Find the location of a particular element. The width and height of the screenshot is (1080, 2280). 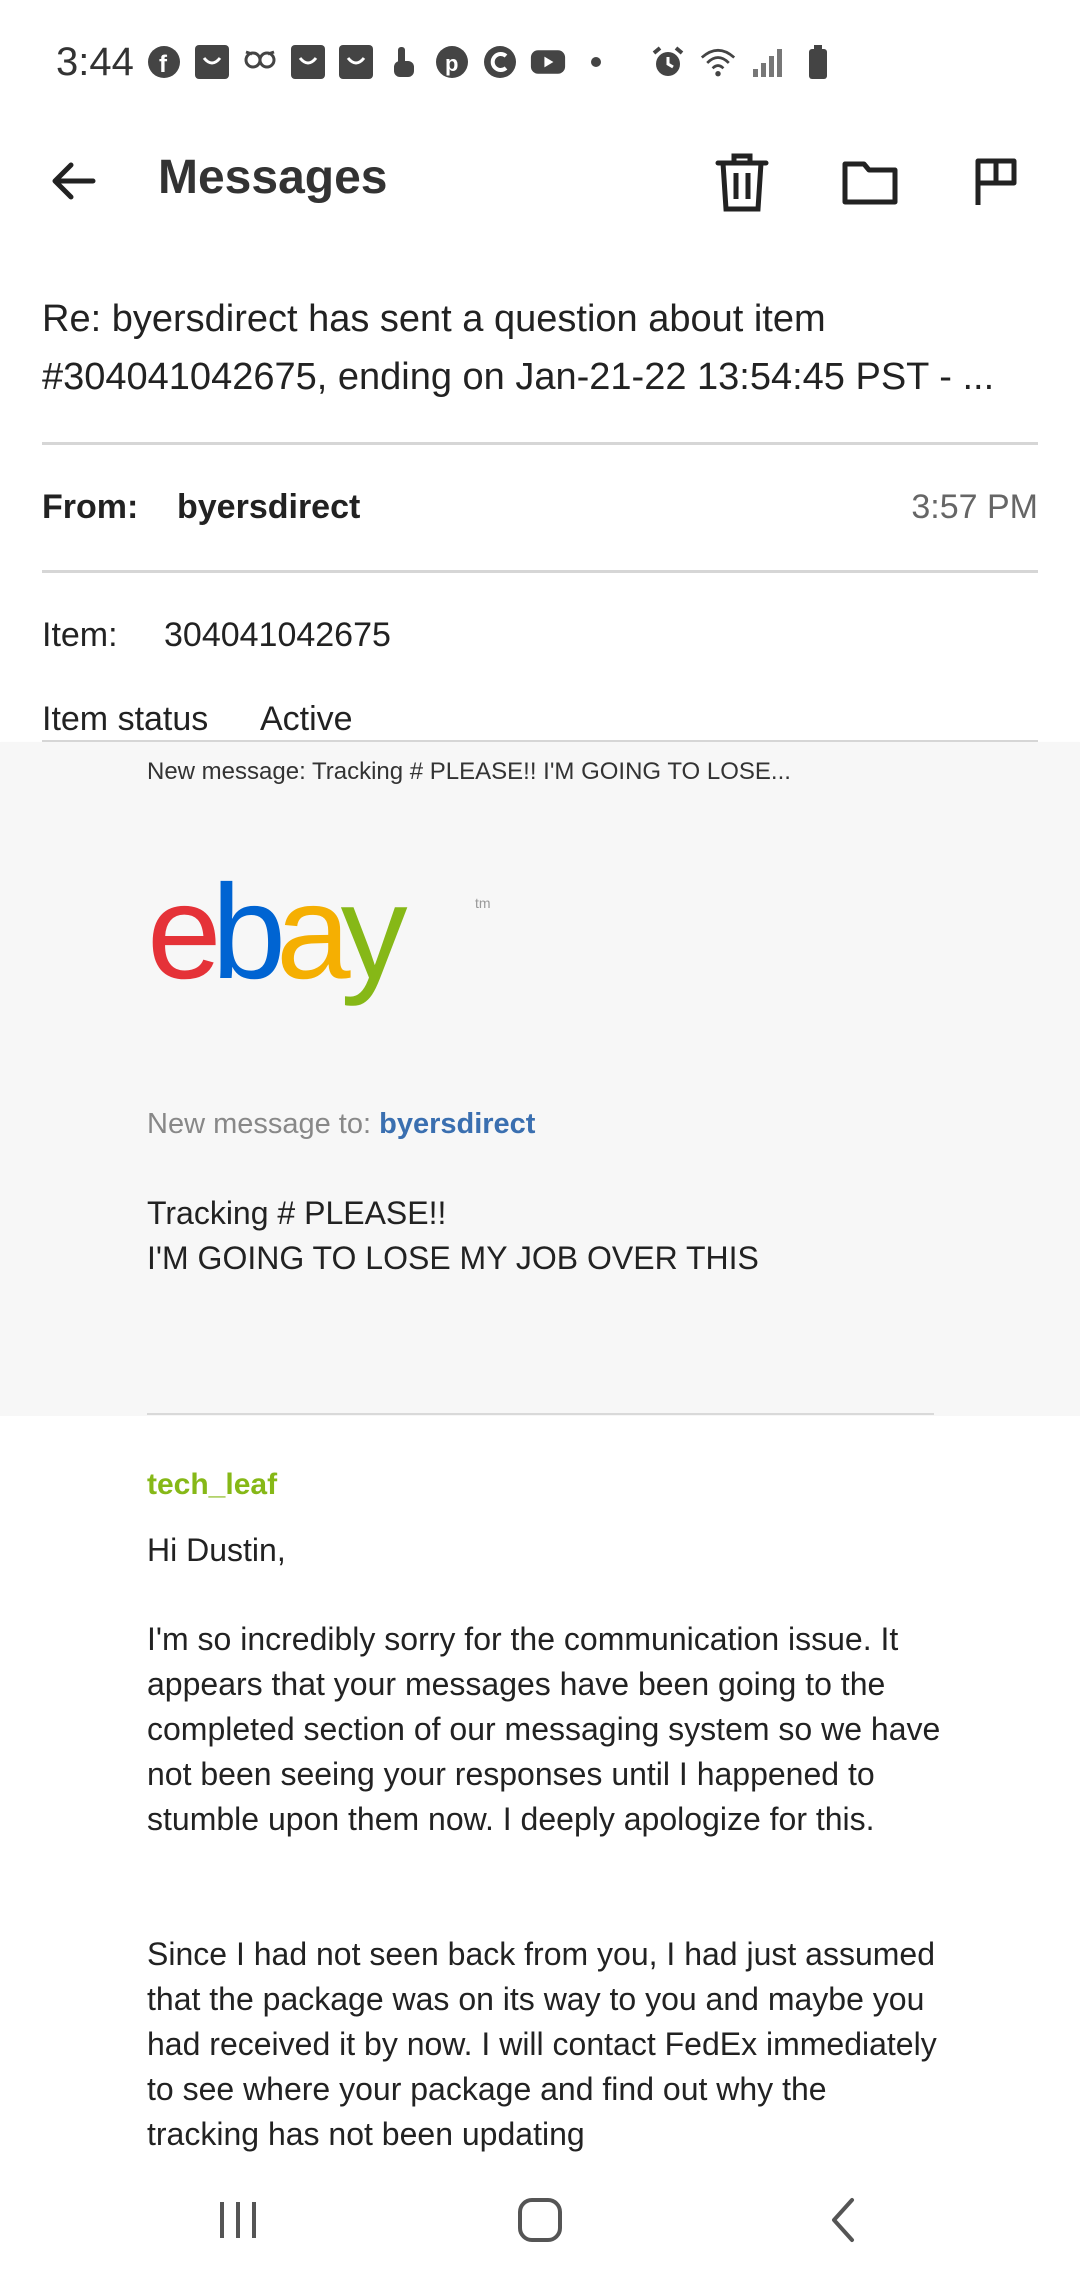

item-status-value: Active is located at coordinates (306, 719).